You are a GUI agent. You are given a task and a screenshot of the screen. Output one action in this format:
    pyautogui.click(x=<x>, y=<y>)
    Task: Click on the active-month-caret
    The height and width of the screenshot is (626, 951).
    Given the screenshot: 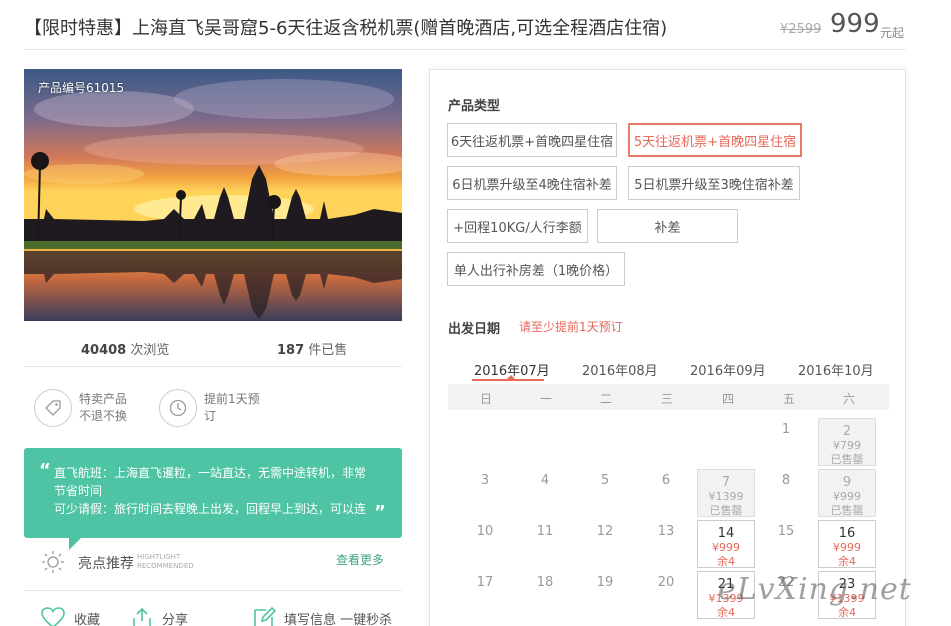 What is the action you would take?
    pyautogui.click(x=511, y=377)
    